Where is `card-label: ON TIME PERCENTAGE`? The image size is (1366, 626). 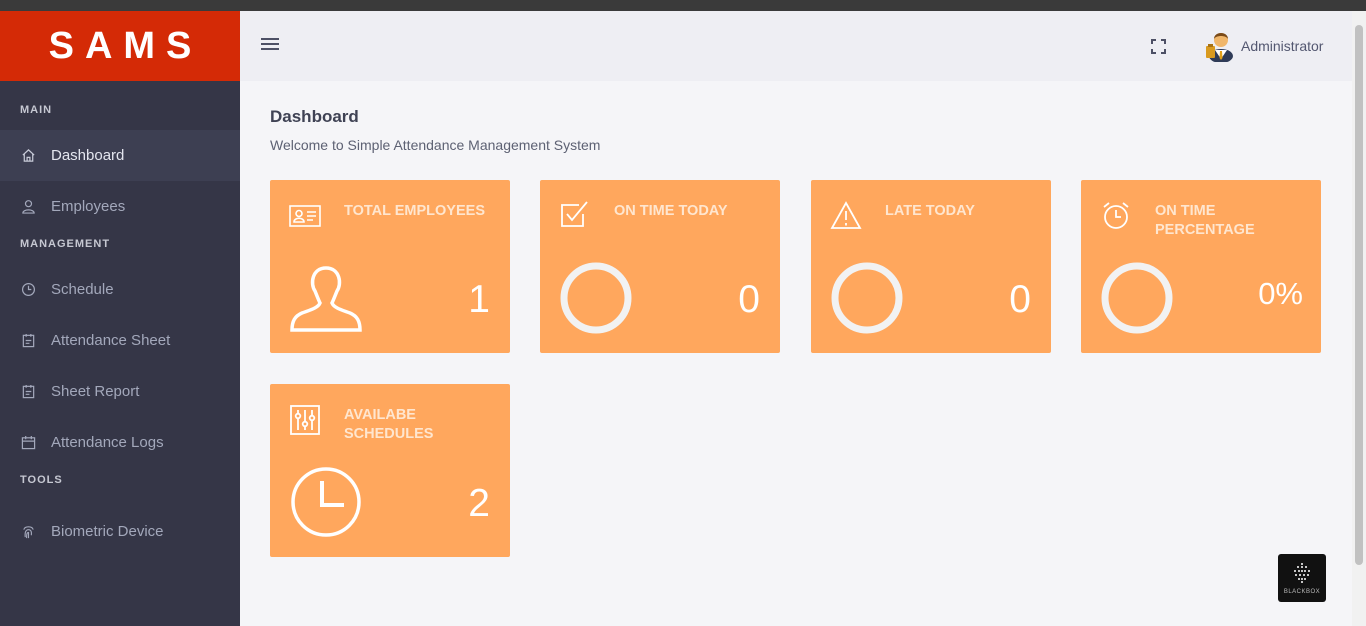 card-label: ON TIME PERCENTAGE is located at coordinates (1205, 220).